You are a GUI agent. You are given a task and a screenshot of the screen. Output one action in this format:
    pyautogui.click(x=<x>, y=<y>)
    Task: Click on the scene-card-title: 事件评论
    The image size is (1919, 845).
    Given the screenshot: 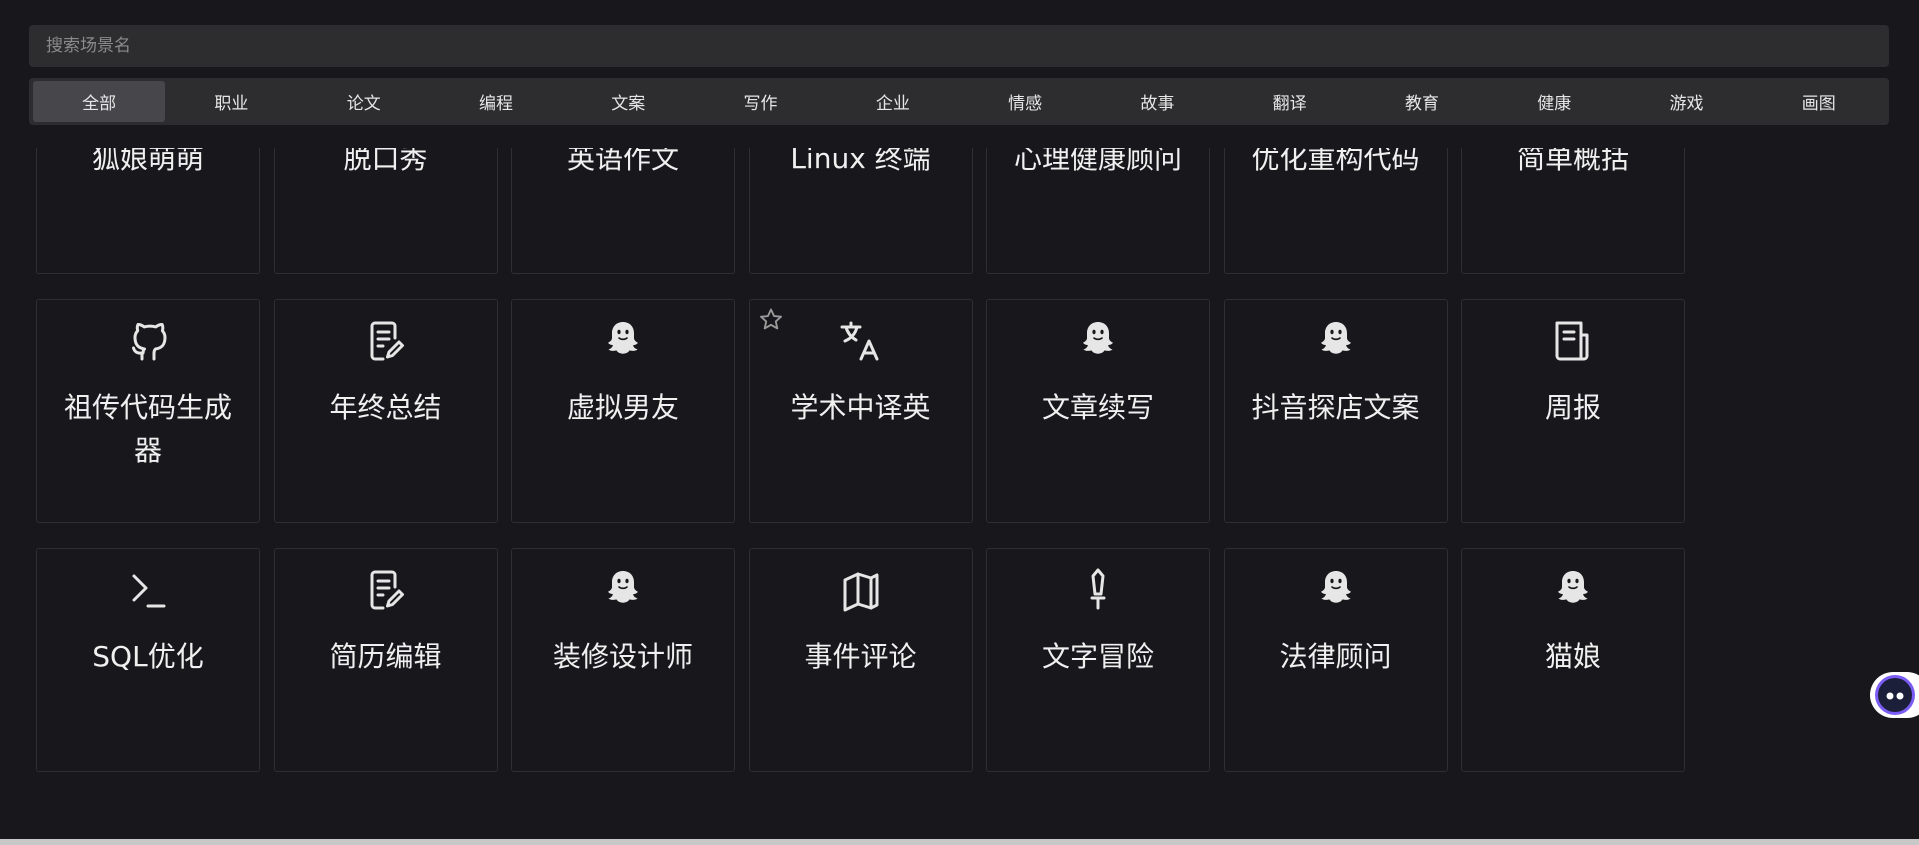 What is the action you would take?
    pyautogui.click(x=860, y=656)
    